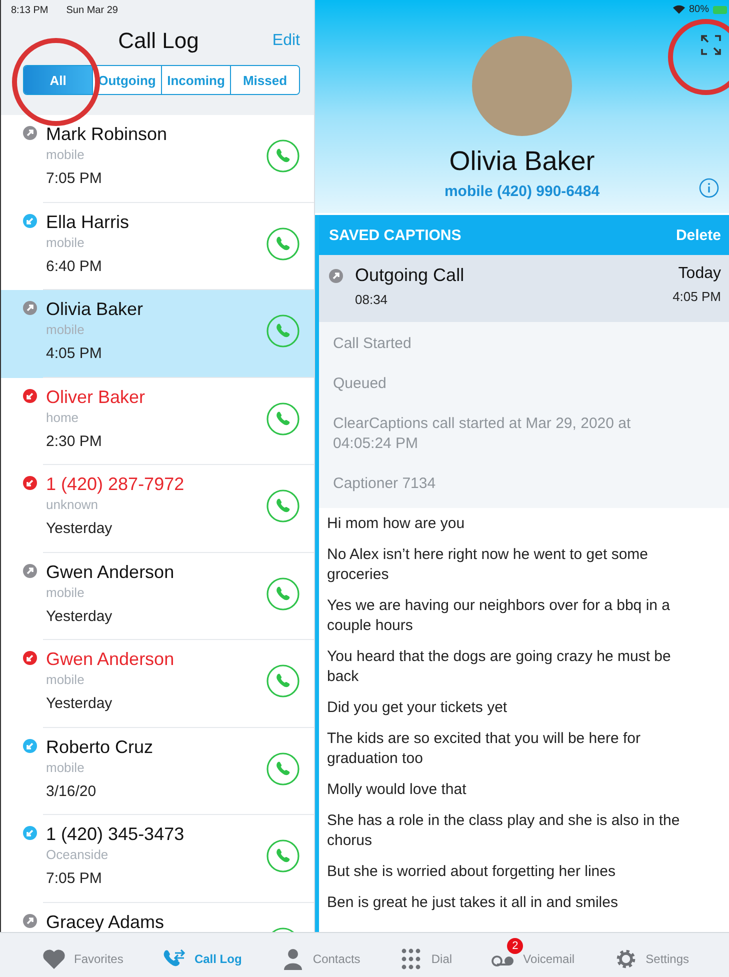  What do you see at coordinates (54, 959) in the screenshot?
I see `heart-icon` at bounding box center [54, 959].